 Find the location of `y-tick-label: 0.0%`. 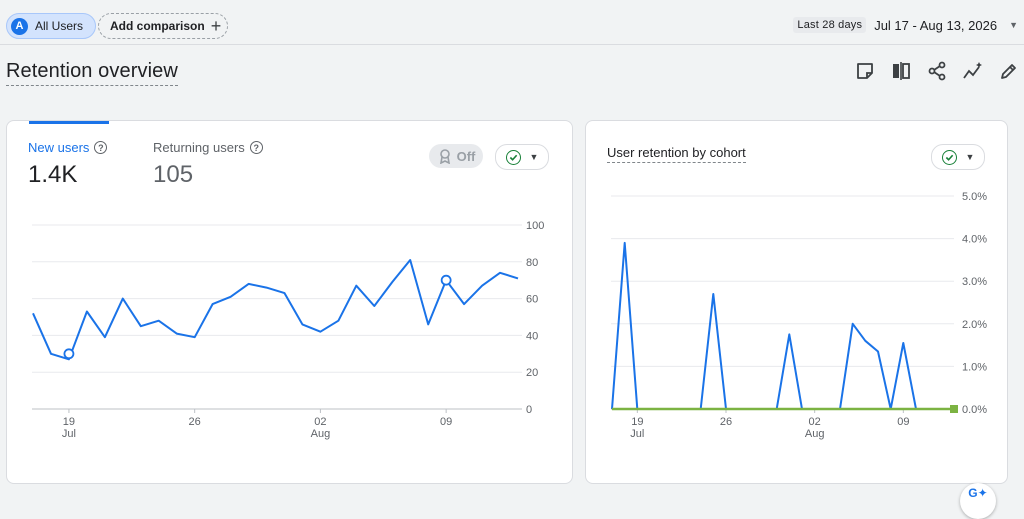

y-tick-label: 0.0% is located at coordinates (974, 410).